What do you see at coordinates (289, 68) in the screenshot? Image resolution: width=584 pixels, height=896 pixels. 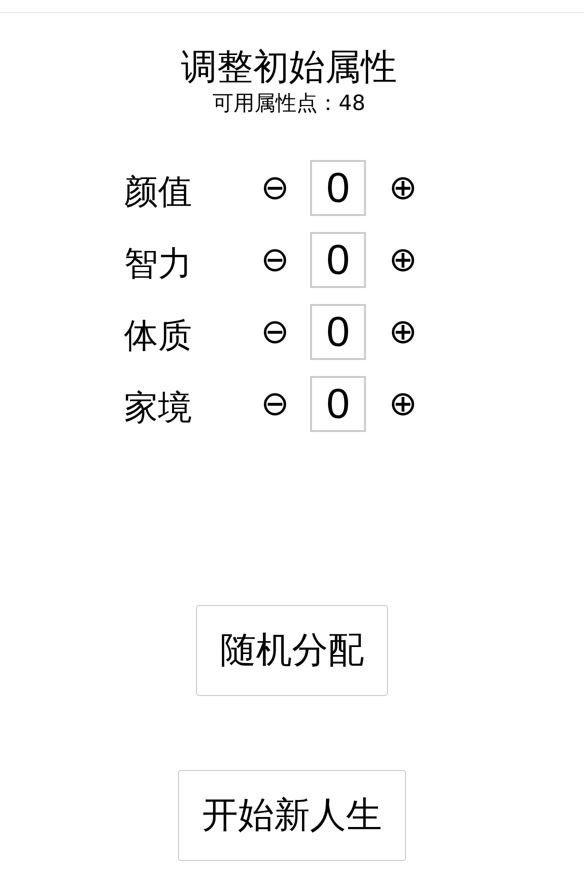 I see `page-title: 调整初始属性` at bounding box center [289, 68].